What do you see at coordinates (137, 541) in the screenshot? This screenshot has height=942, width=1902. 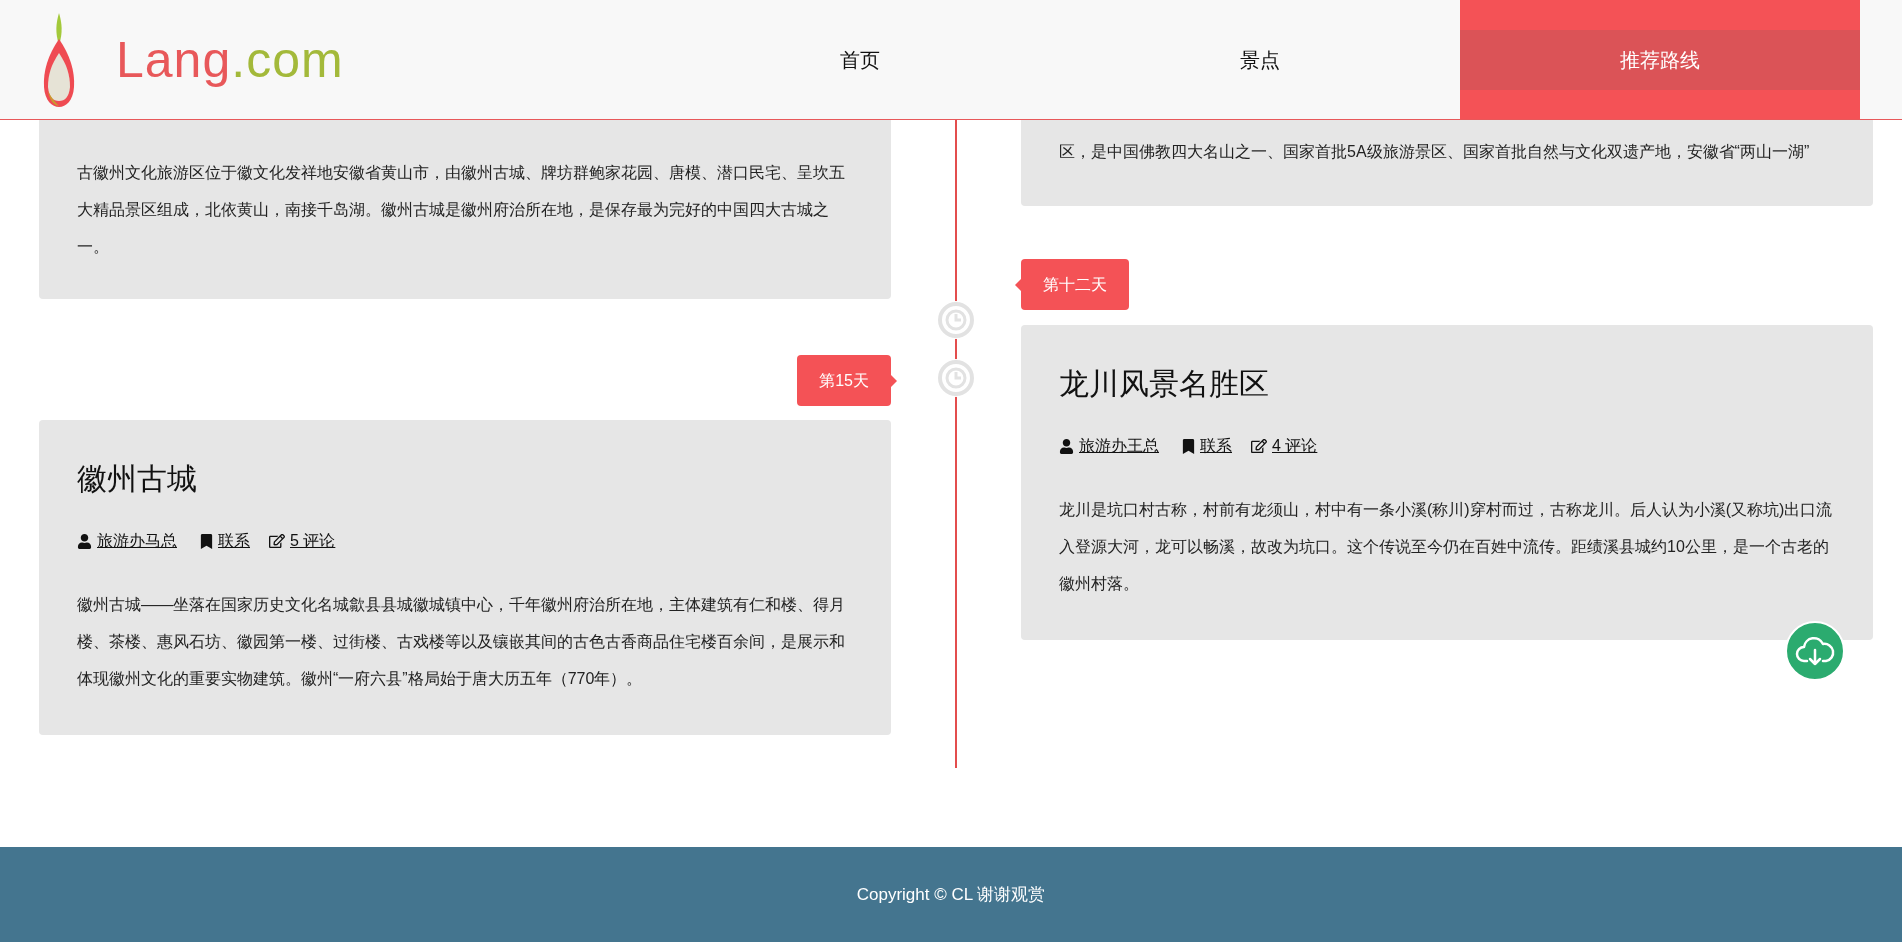 I see `author-link: 旅游办马总` at bounding box center [137, 541].